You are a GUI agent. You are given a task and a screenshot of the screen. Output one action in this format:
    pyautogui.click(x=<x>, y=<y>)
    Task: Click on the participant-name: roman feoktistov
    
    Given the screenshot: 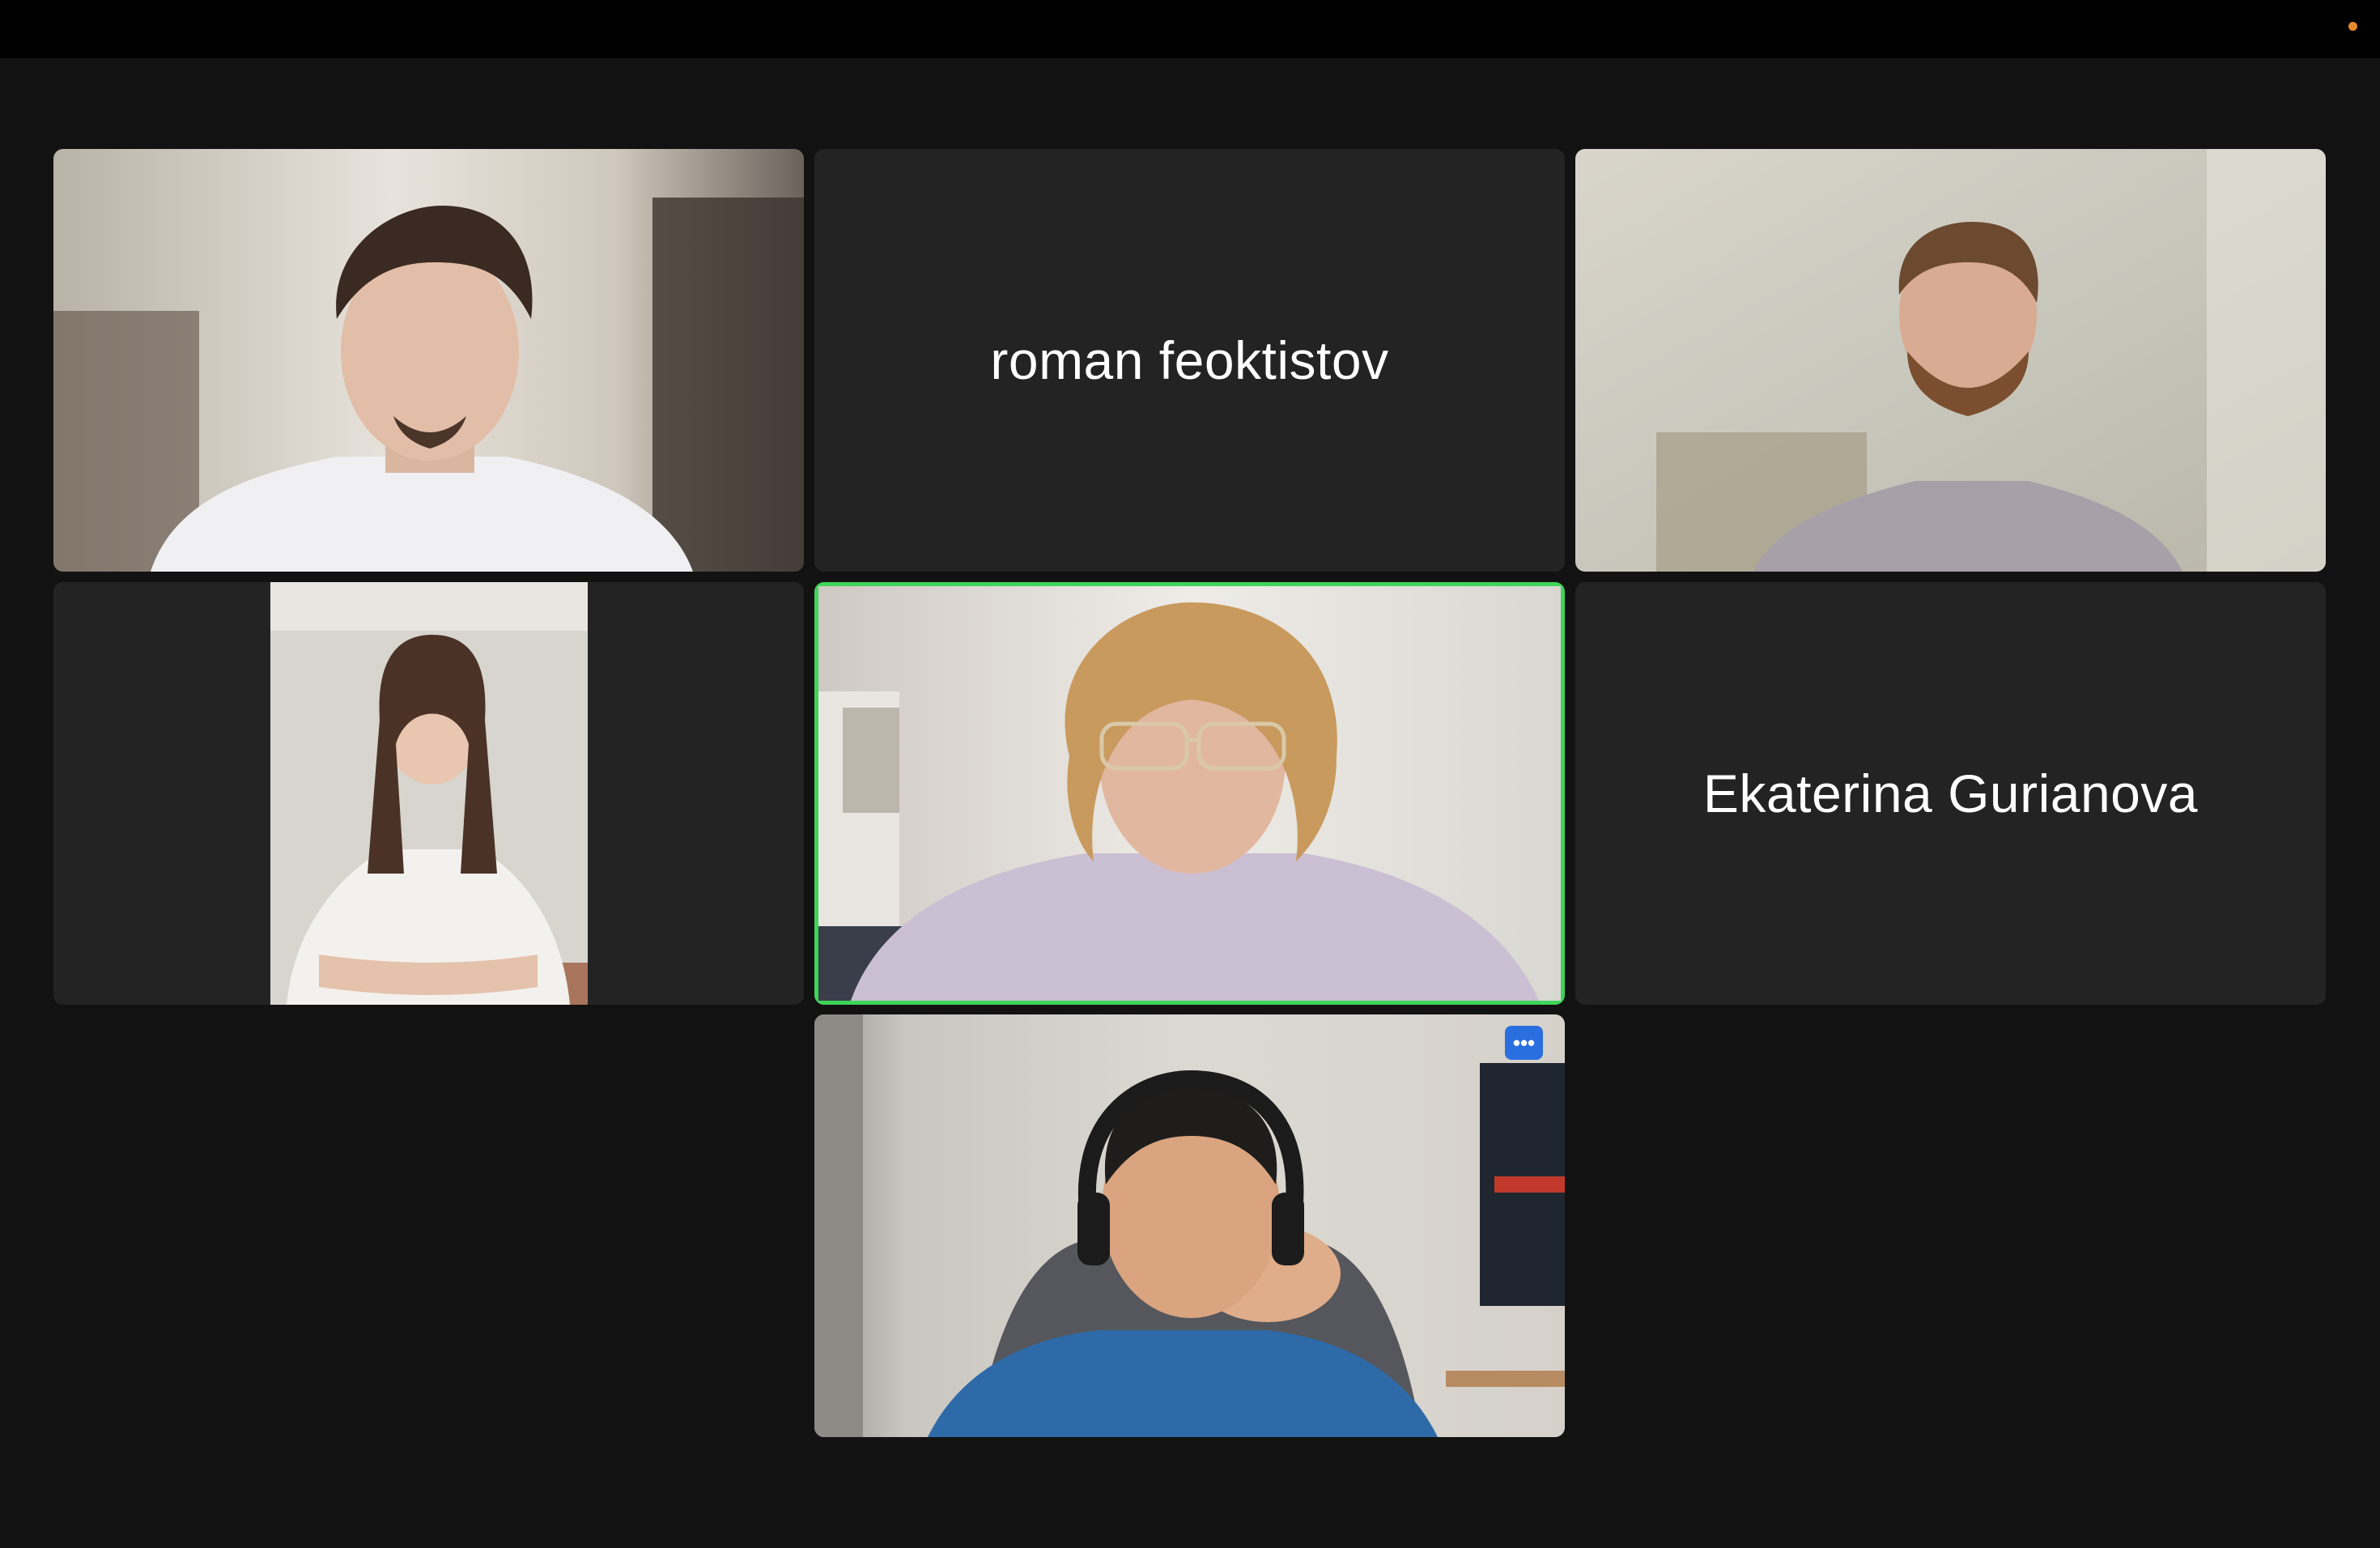 What is the action you would take?
    pyautogui.click(x=1189, y=360)
    